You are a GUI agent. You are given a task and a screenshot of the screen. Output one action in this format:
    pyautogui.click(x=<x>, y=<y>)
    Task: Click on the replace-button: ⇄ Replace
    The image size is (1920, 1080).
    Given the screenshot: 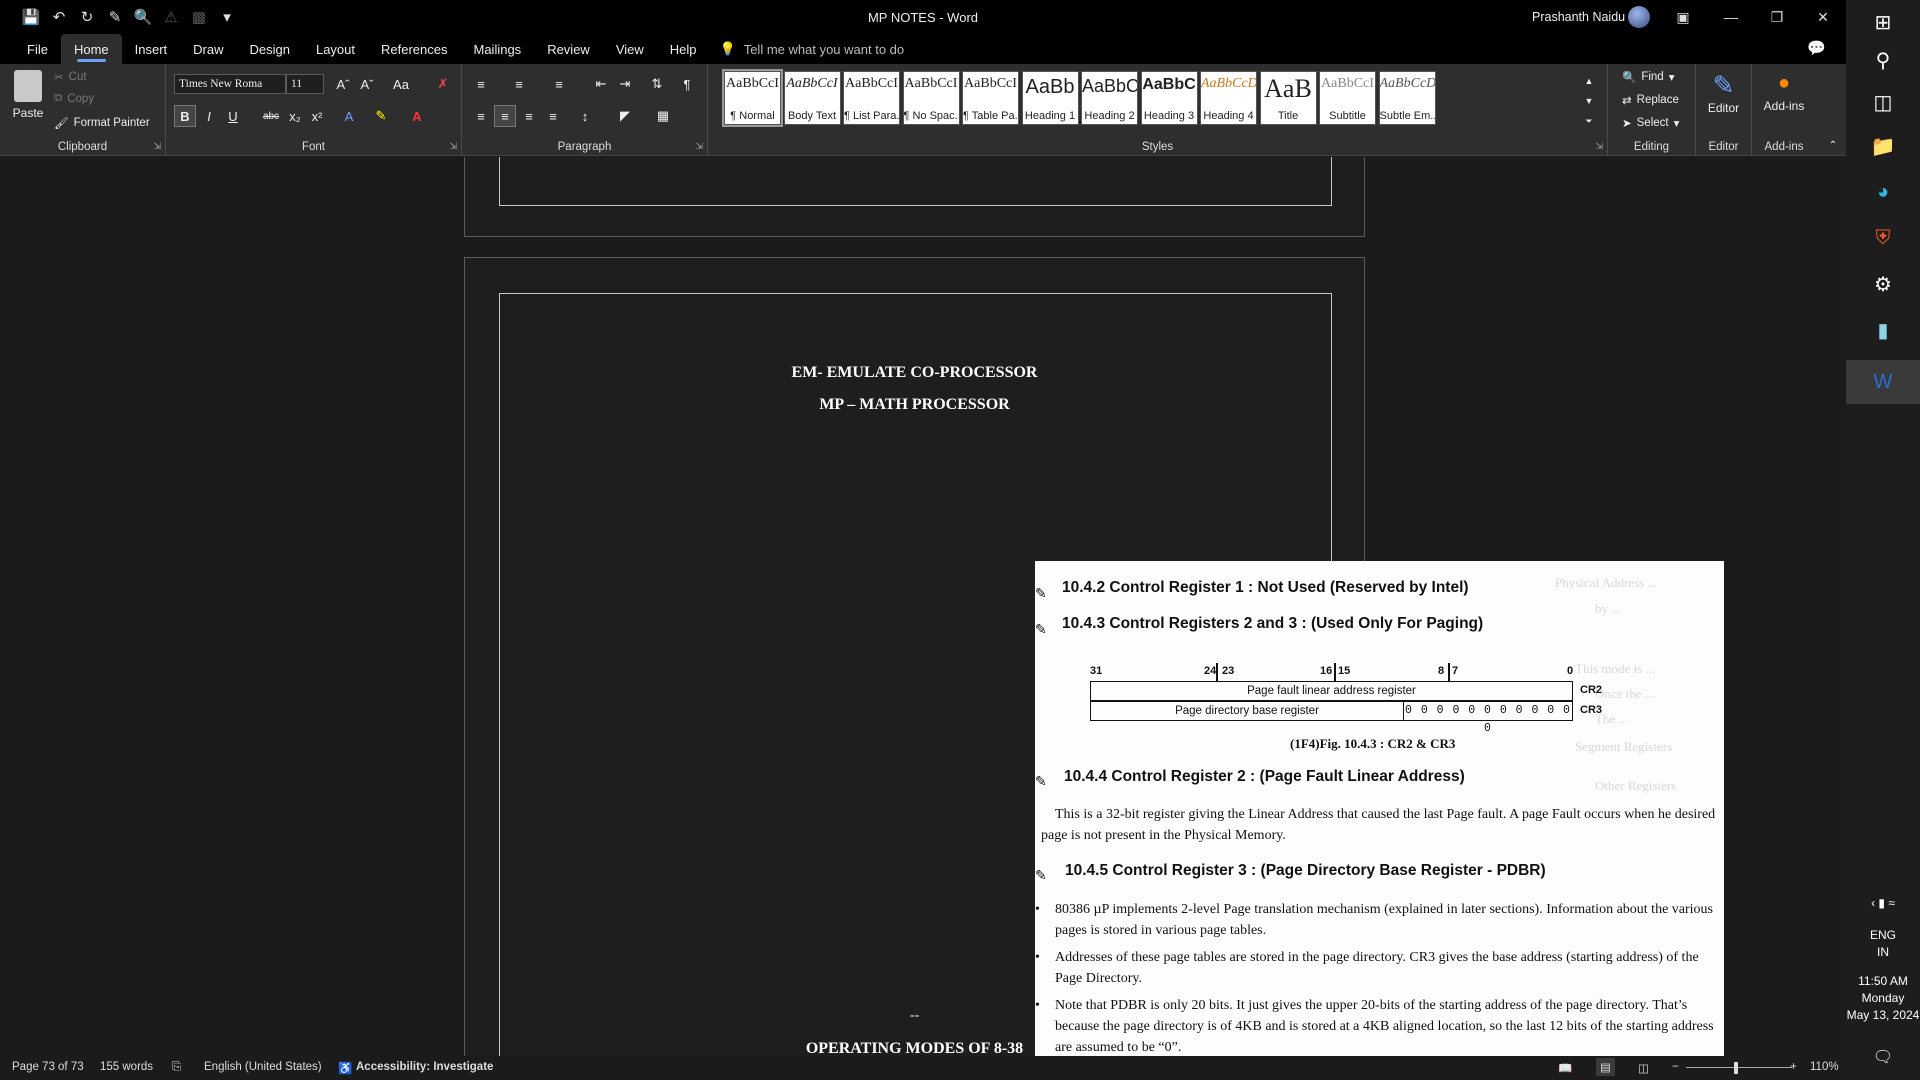 What is the action you would take?
    pyautogui.click(x=1650, y=100)
    